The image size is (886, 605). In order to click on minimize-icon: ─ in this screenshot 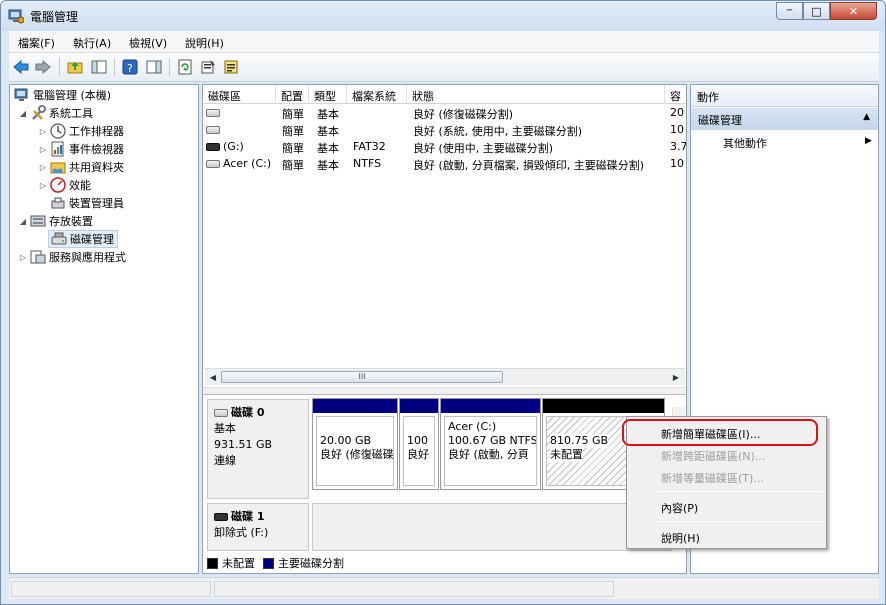, I will do `click(789, 11)`.